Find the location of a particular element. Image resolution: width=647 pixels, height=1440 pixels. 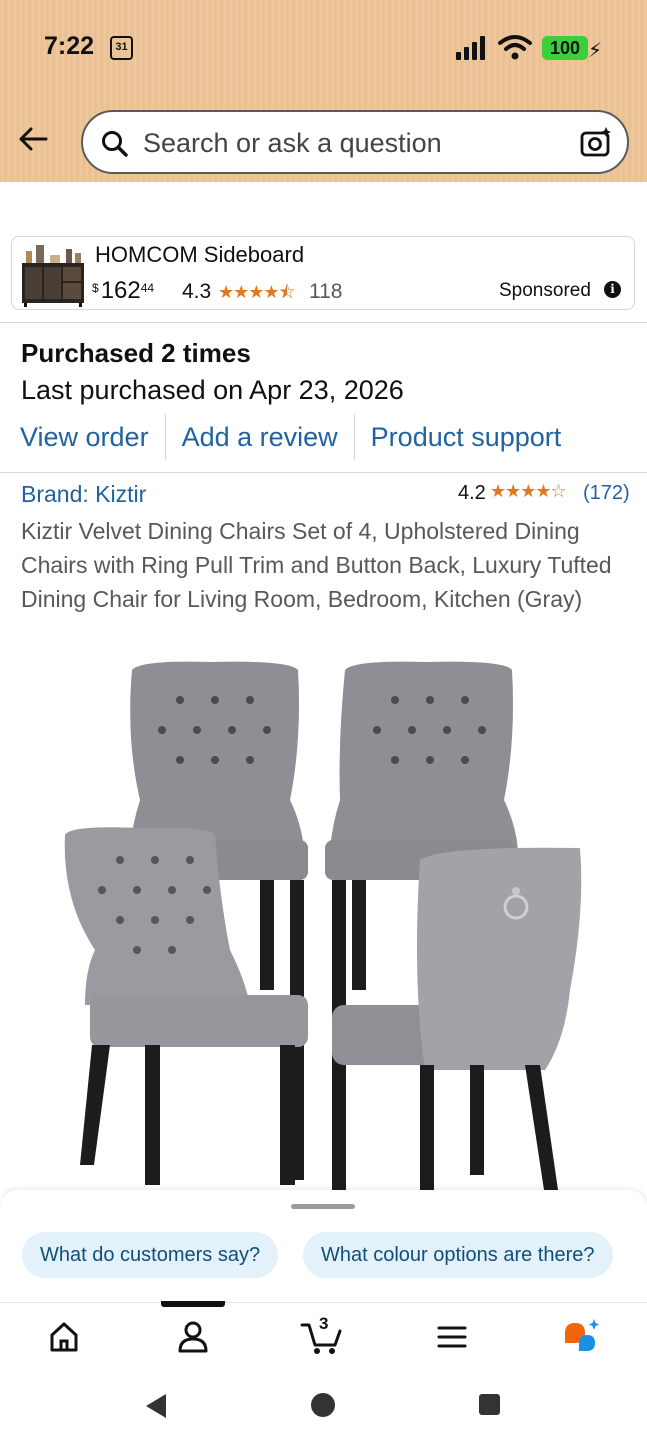

purchased-count: Purchased 2 times is located at coordinates (136, 353).